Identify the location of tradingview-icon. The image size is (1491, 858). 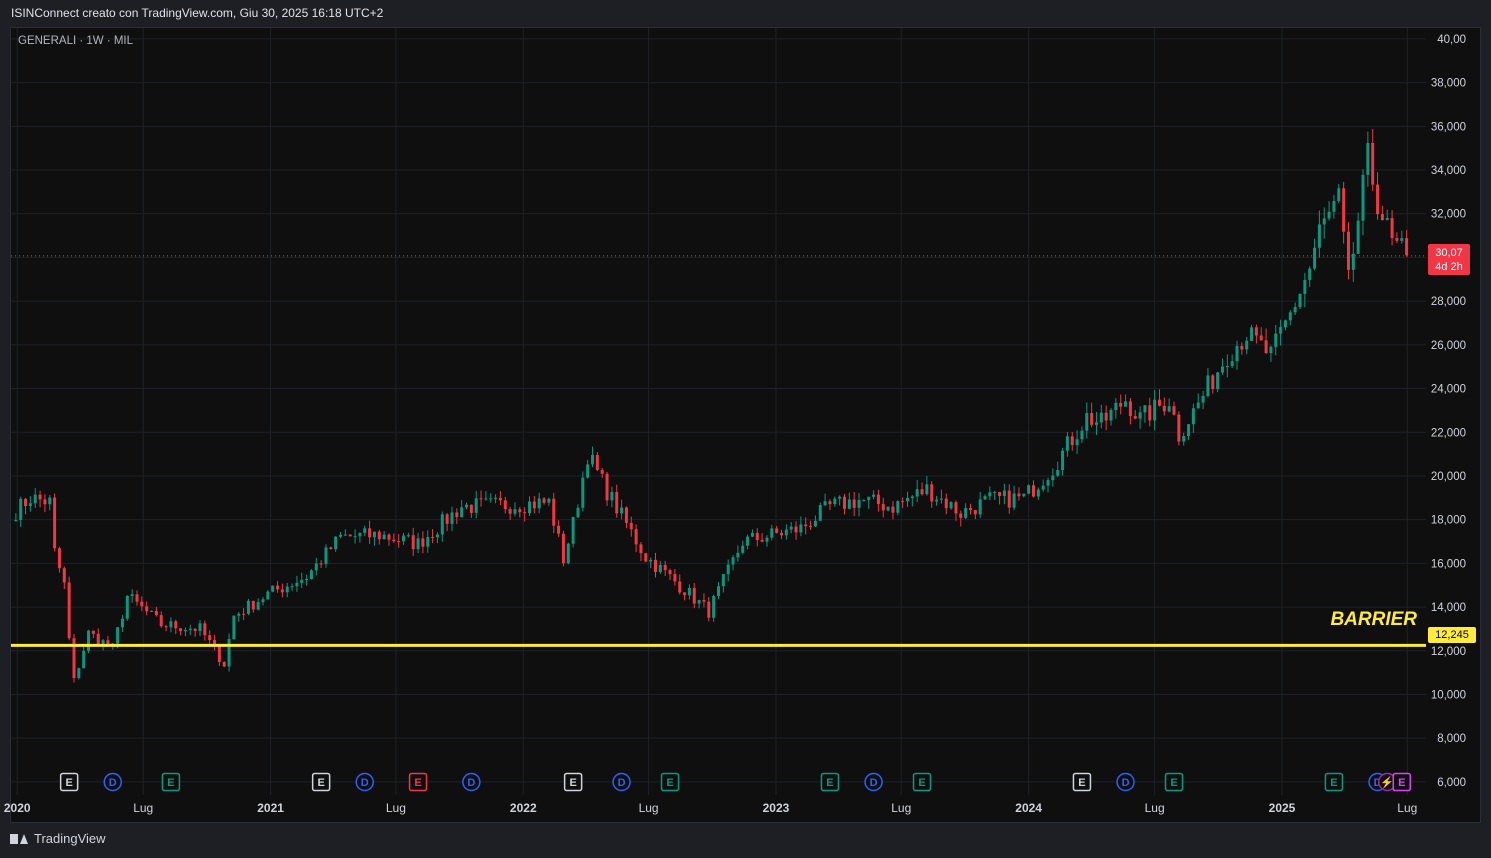
(19, 839).